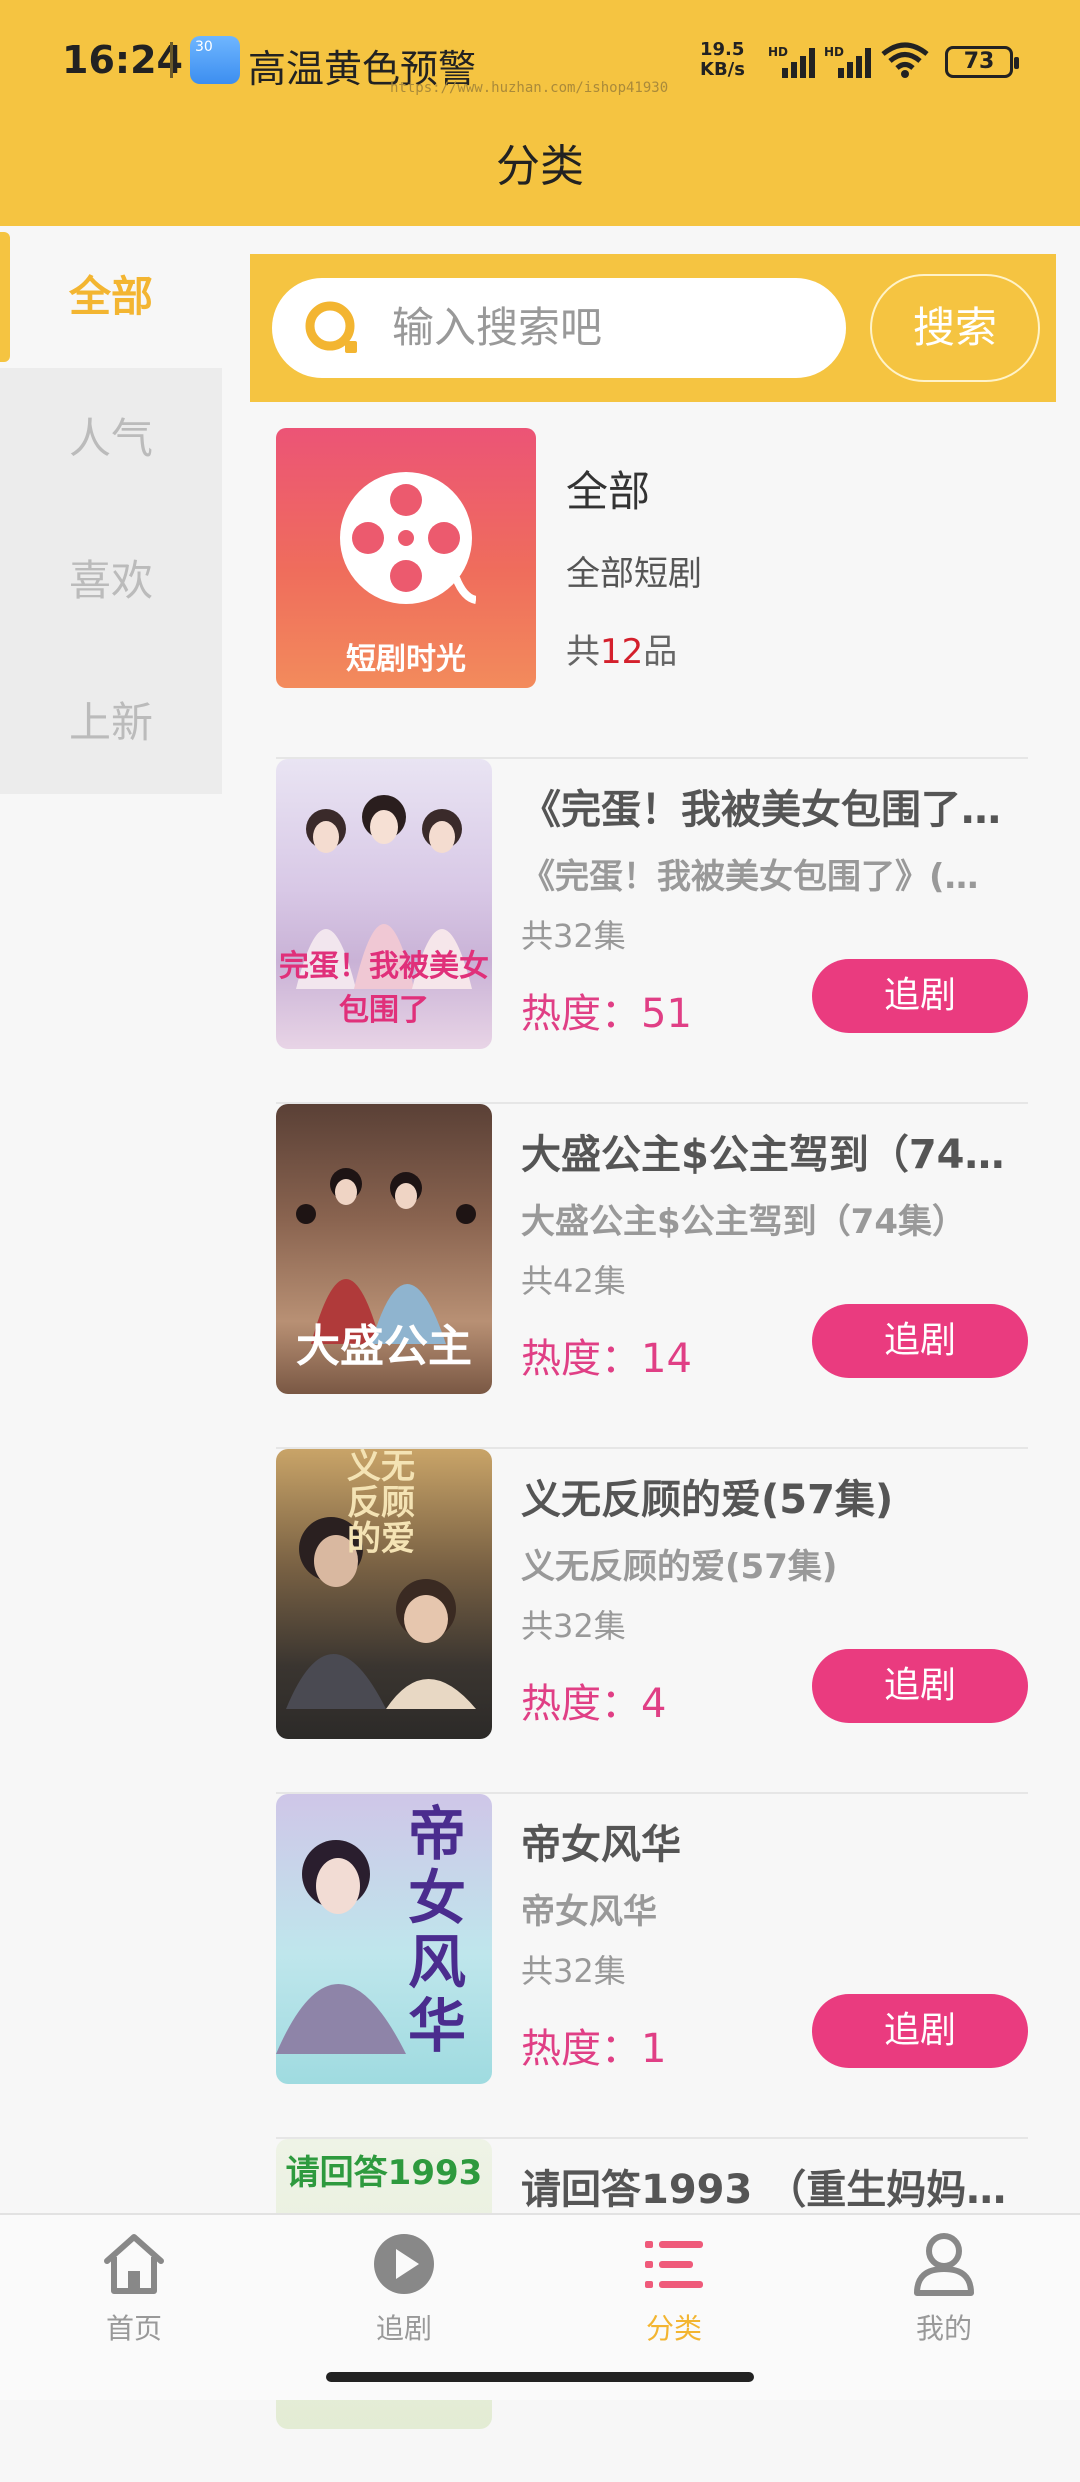 The height and width of the screenshot is (2482, 1080). I want to click on film-reel-icon, so click(408, 538).